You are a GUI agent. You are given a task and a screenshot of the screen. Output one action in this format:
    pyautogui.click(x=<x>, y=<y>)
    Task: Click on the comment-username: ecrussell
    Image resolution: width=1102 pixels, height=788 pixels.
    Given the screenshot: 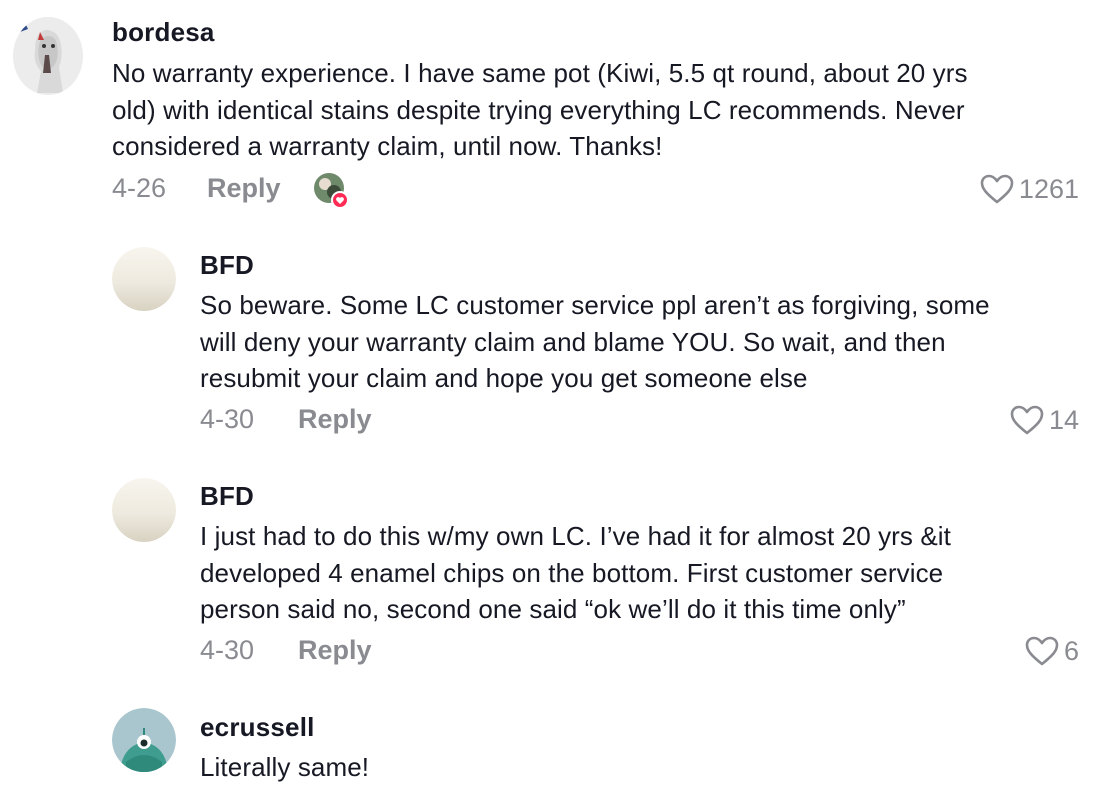 What is the action you would take?
    pyautogui.click(x=257, y=727)
    